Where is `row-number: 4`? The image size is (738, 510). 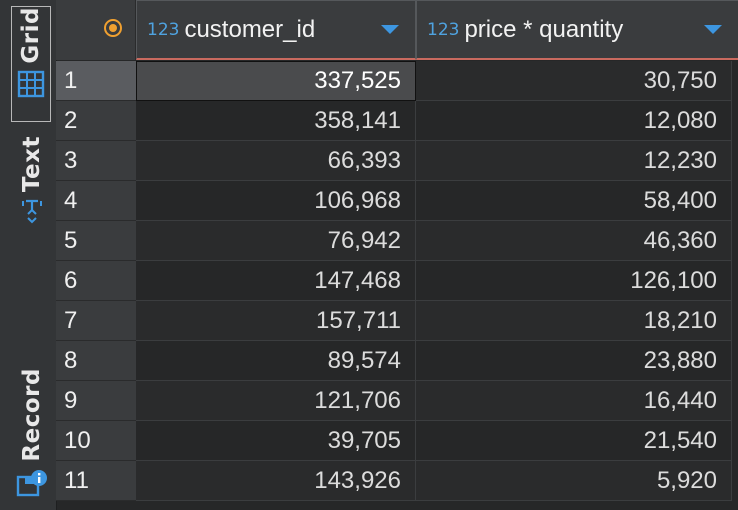 row-number: 4 is located at coordinates (96, 201).